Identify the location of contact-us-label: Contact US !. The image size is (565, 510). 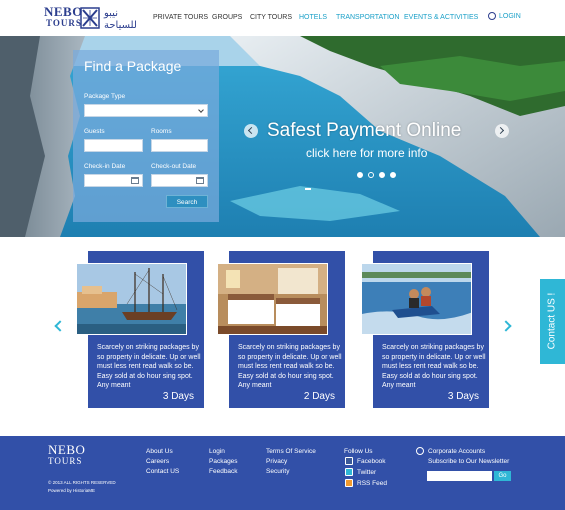
(552, 321).